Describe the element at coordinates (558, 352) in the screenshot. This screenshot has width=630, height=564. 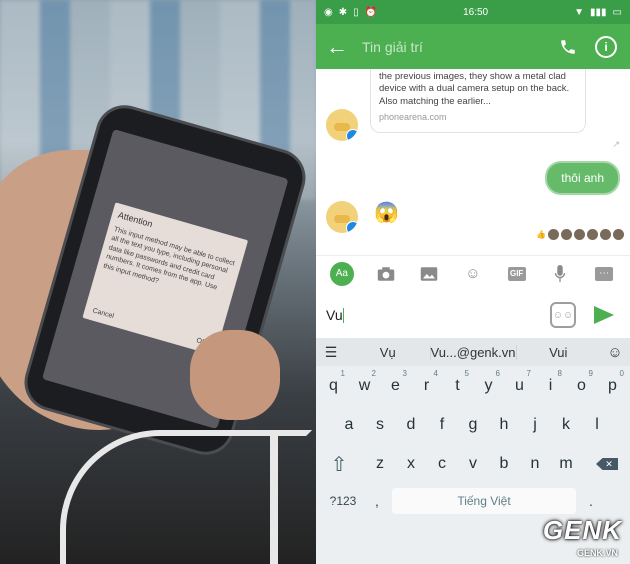
I see `suggestion-item: Vui` at that location.